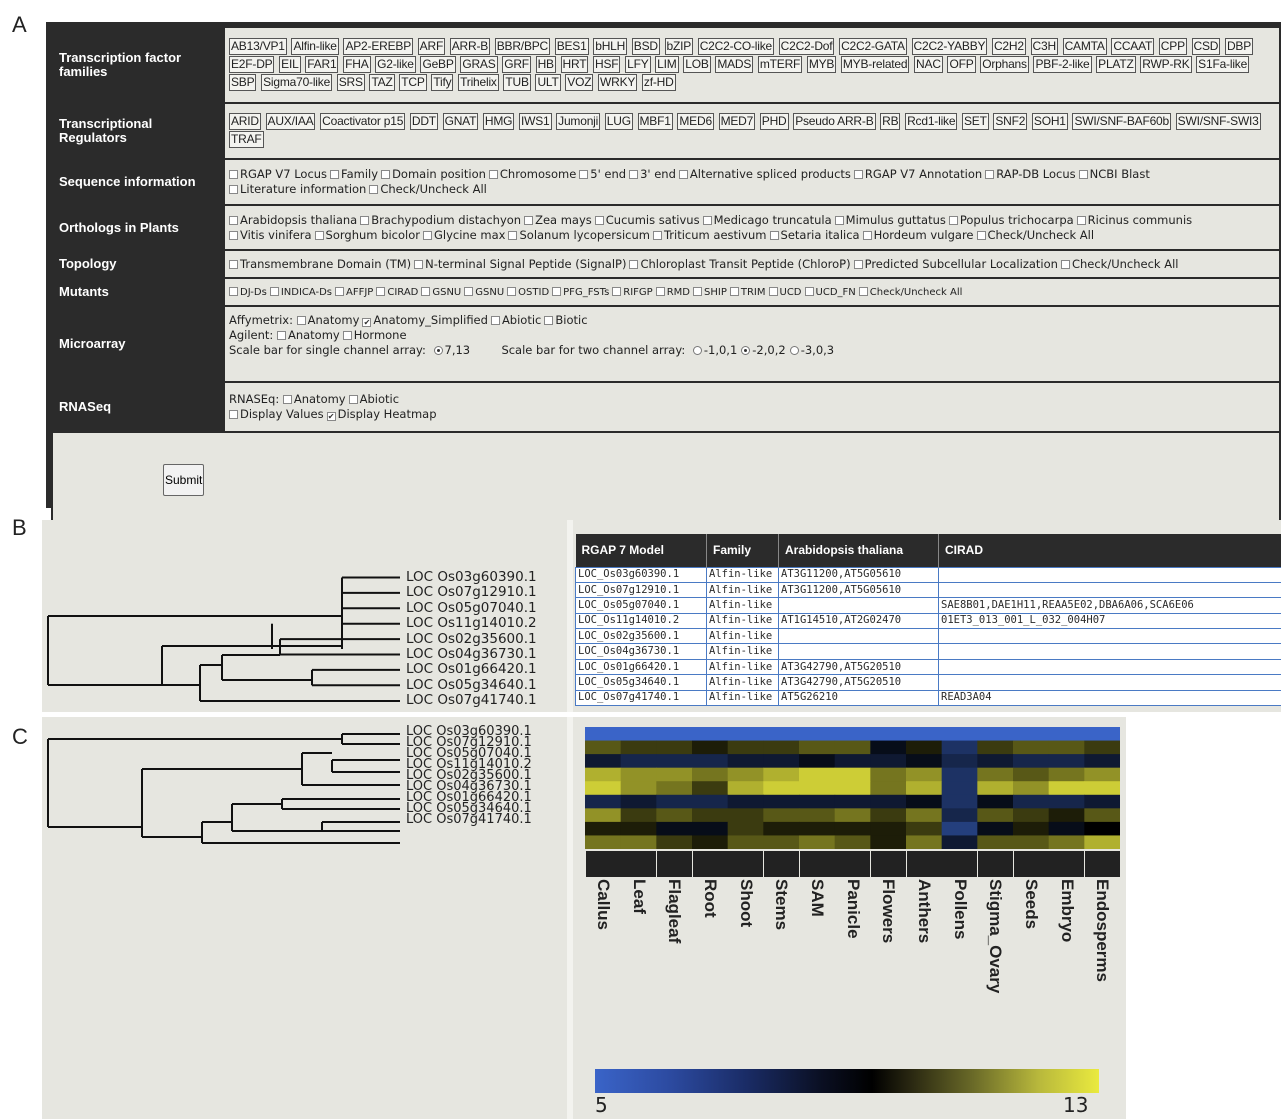 This screenshot has width=1281, height=1119. Describe the element at coordinates (381, 414) in the screenshot. I see `display-option: ✔ Display Heatmap` at that location.